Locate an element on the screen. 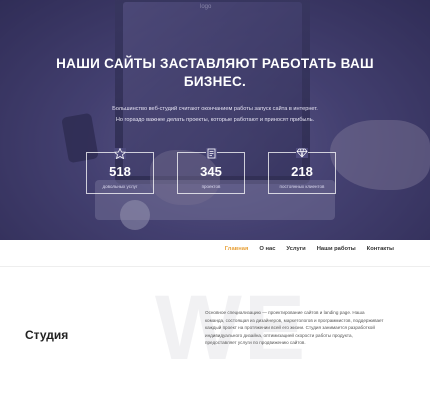  hero-title-line1: НАШИ САЙТЫ ЗАСТАВЛЯЮТ РАБОТАТЬ ВАШ is located at coordinates (215, 63).